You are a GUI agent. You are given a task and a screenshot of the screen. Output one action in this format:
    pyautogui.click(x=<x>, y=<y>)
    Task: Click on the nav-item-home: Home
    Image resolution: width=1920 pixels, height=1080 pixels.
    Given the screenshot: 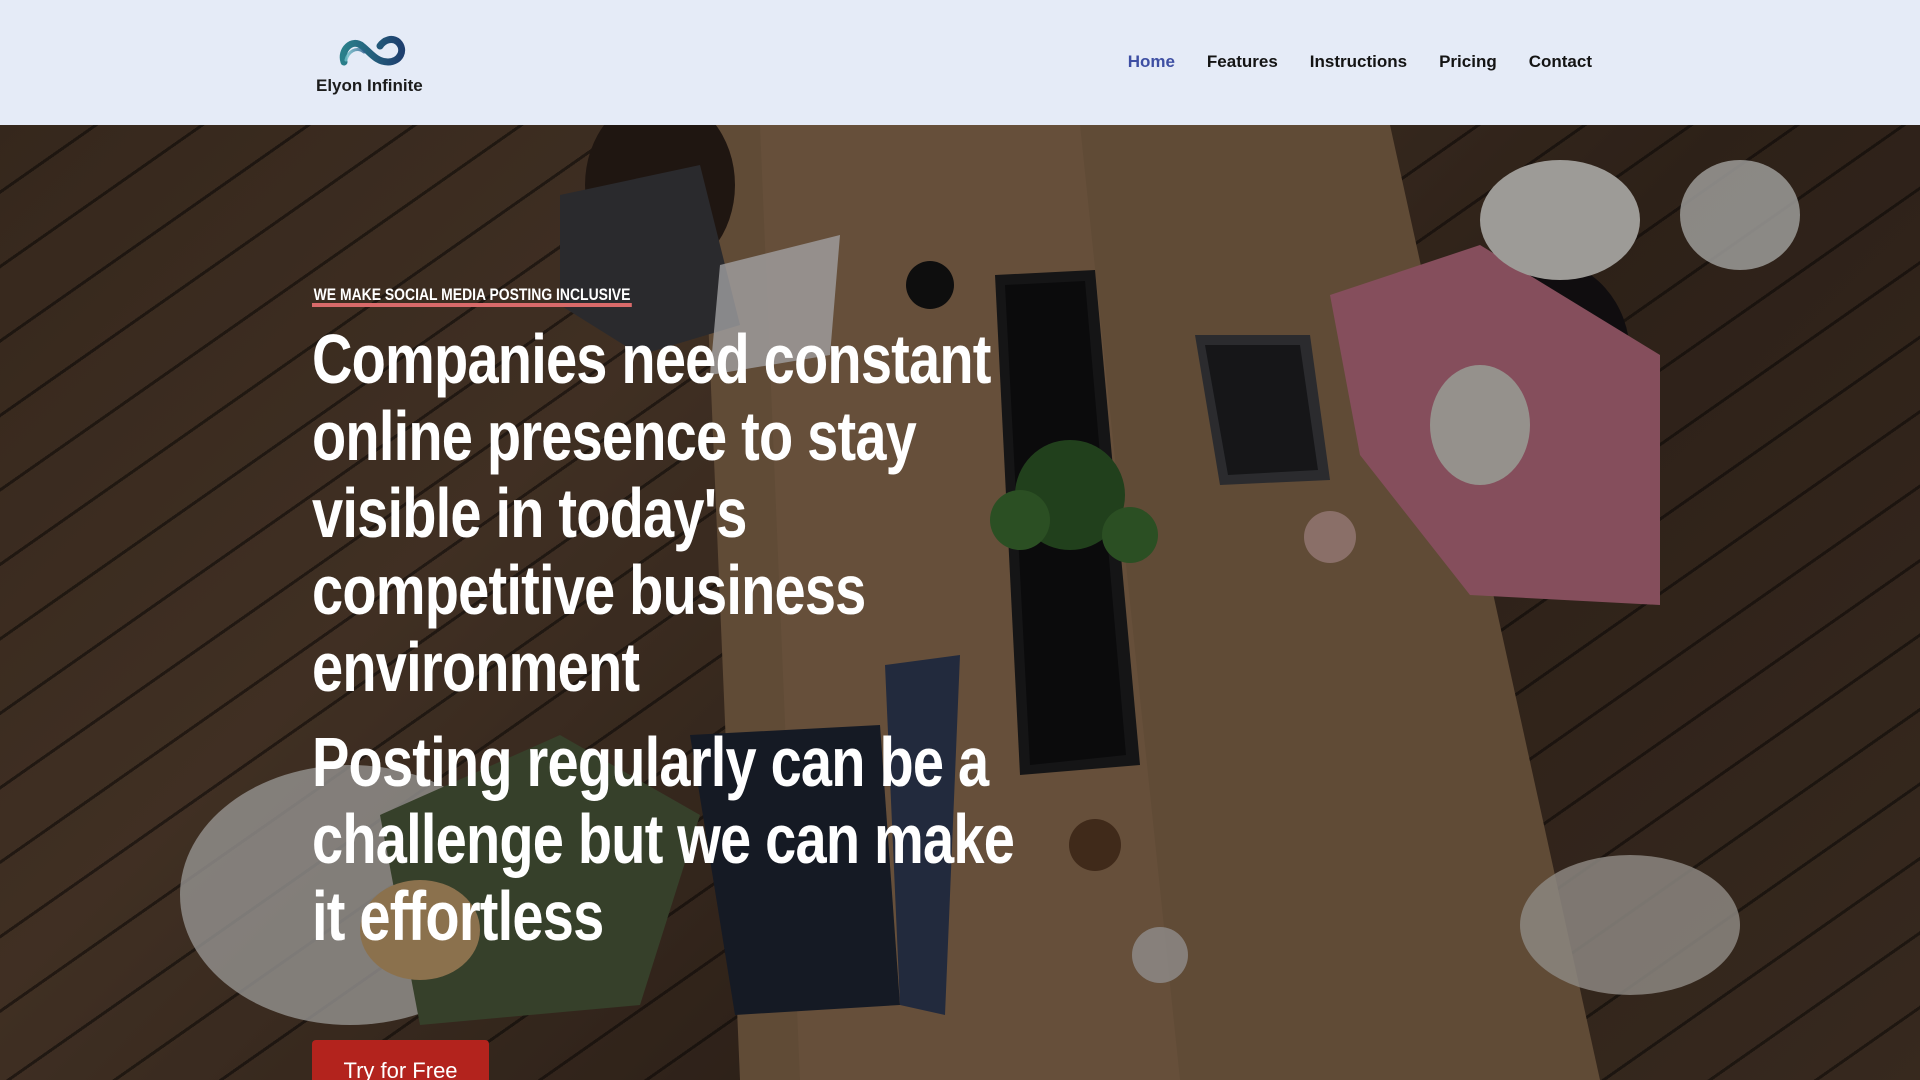 What is the action you would take?
    pyautogui.click(x=1151, y=62)
    